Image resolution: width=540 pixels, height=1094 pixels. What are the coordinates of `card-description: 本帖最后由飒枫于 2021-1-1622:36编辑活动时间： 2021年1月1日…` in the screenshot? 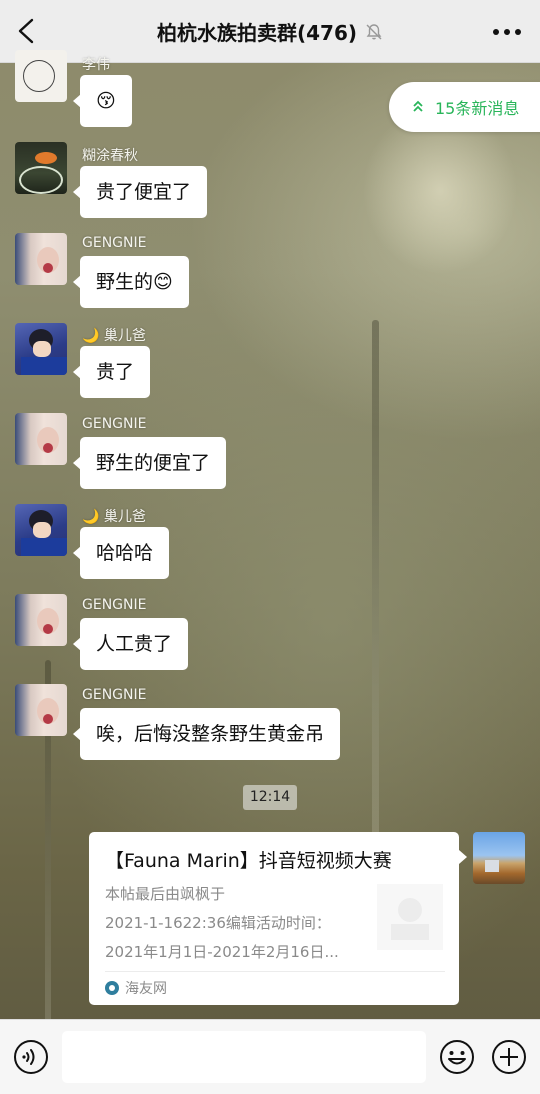 It's located at (236, 923).